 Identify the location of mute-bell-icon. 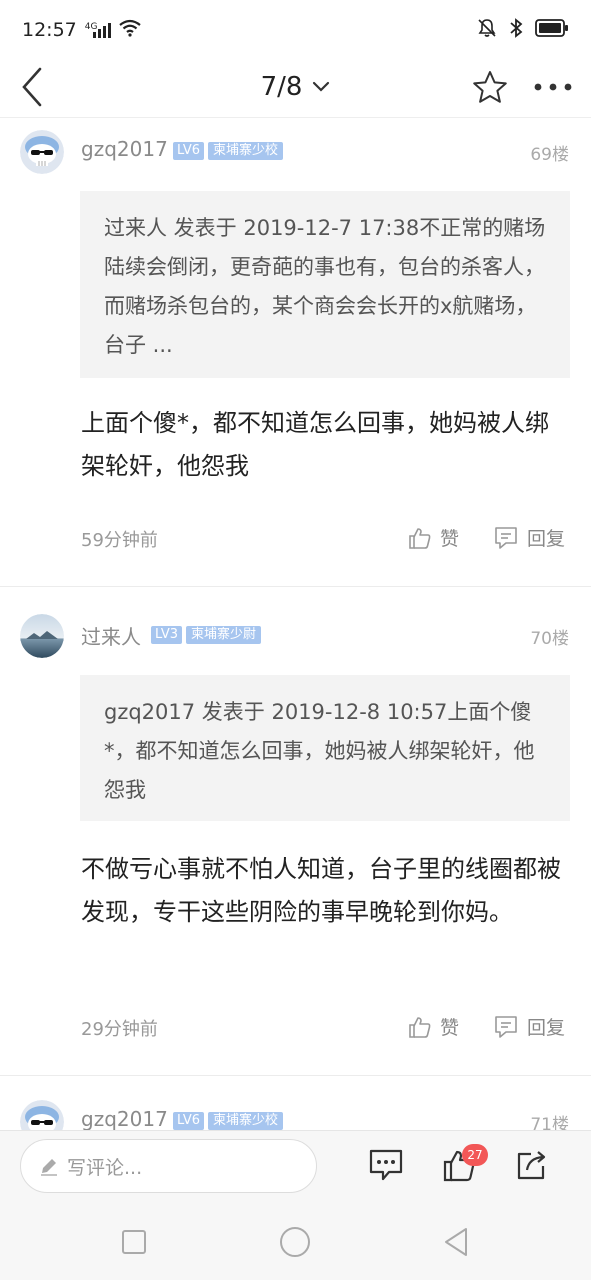
(487, 30).